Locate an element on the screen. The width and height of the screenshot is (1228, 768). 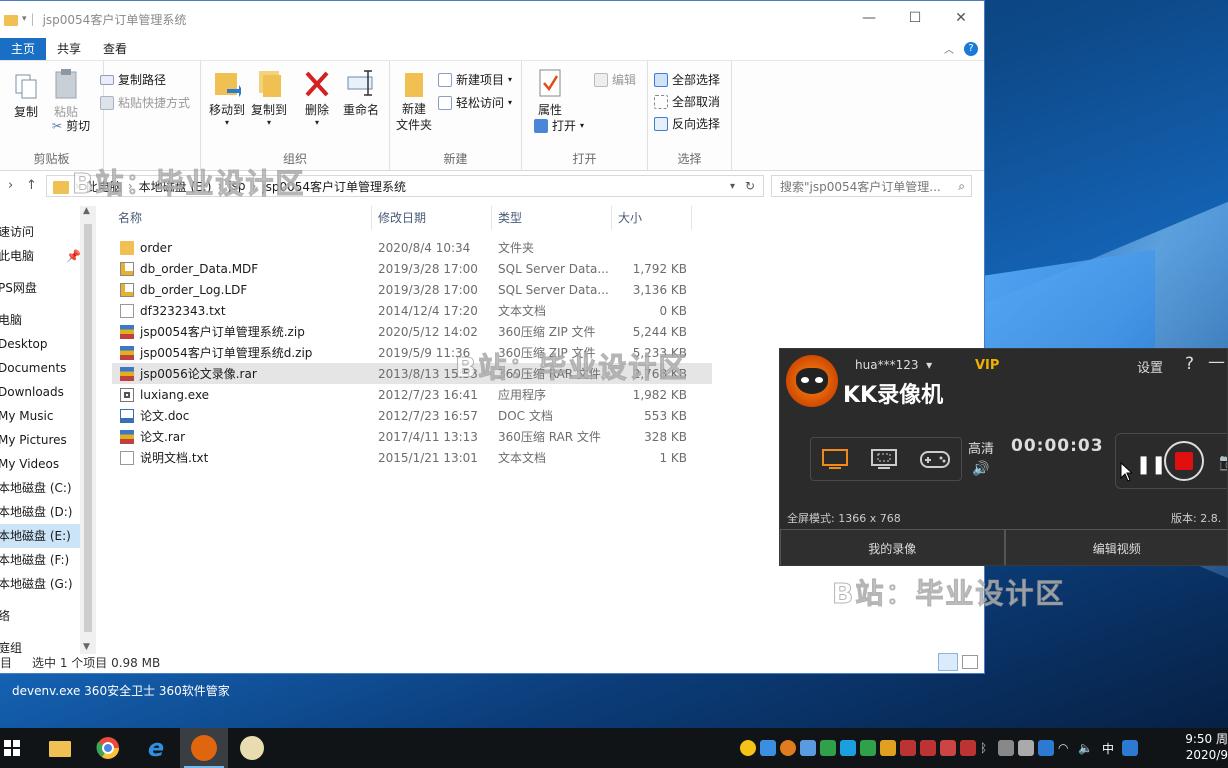
search-input: 搜索"jsp0054客户订单管理... ⌕ is located at coordinates (871, 186).